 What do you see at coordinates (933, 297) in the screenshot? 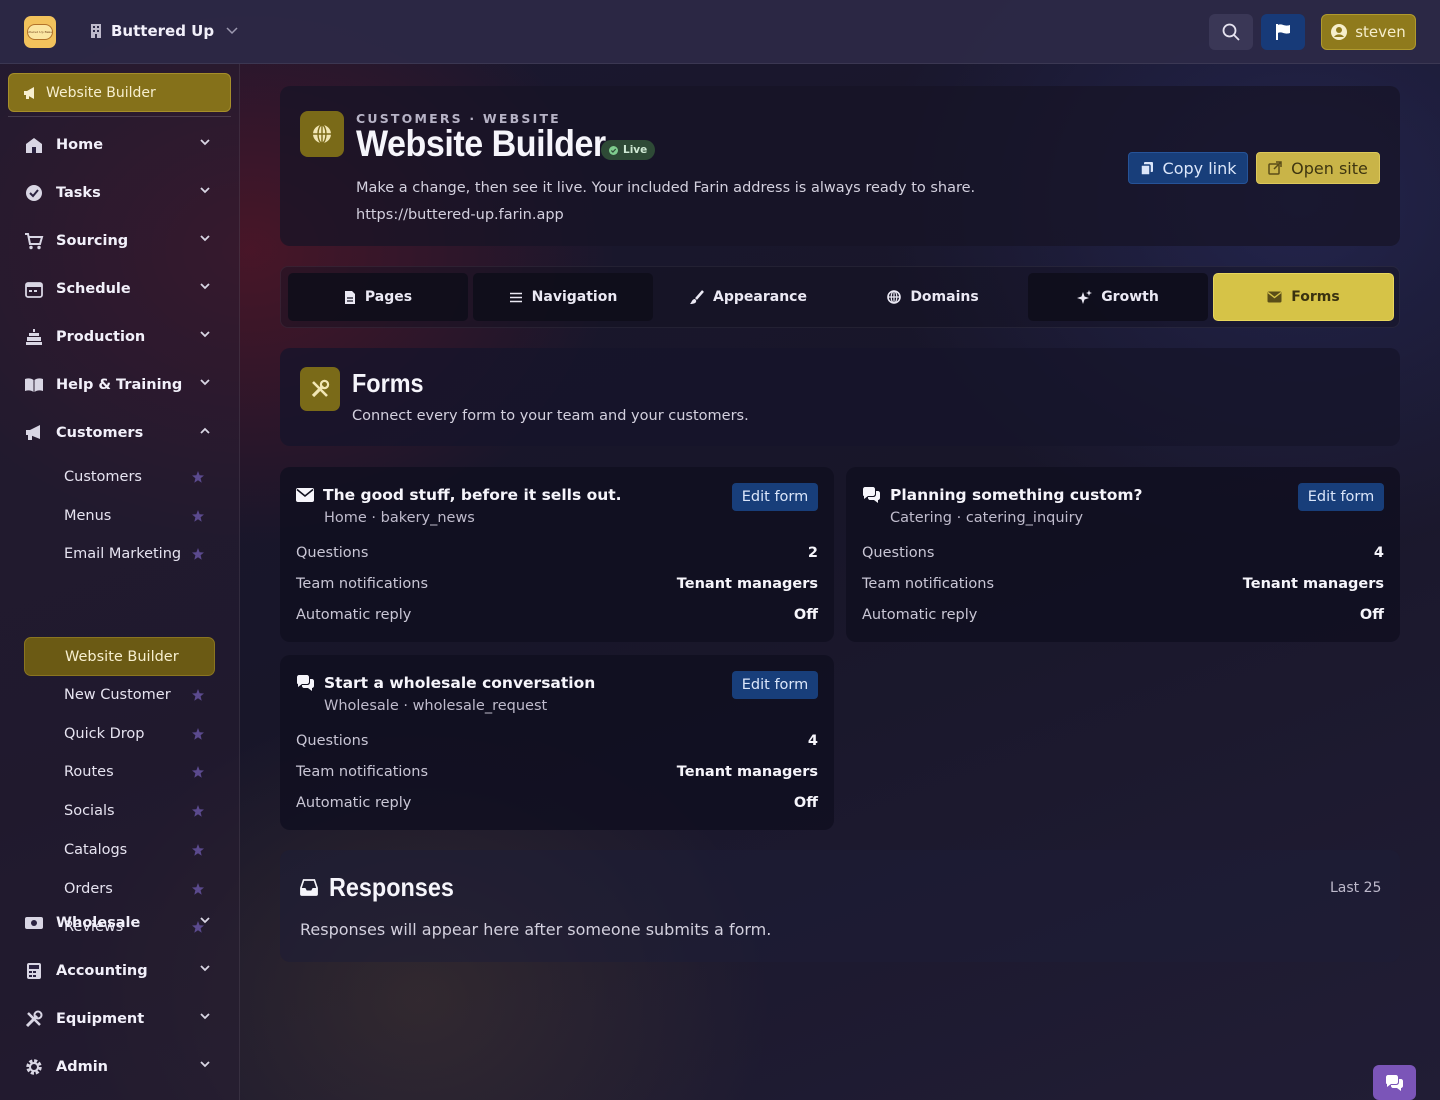
I see `tab-domains: Domains` at bounding box center [933, 297].